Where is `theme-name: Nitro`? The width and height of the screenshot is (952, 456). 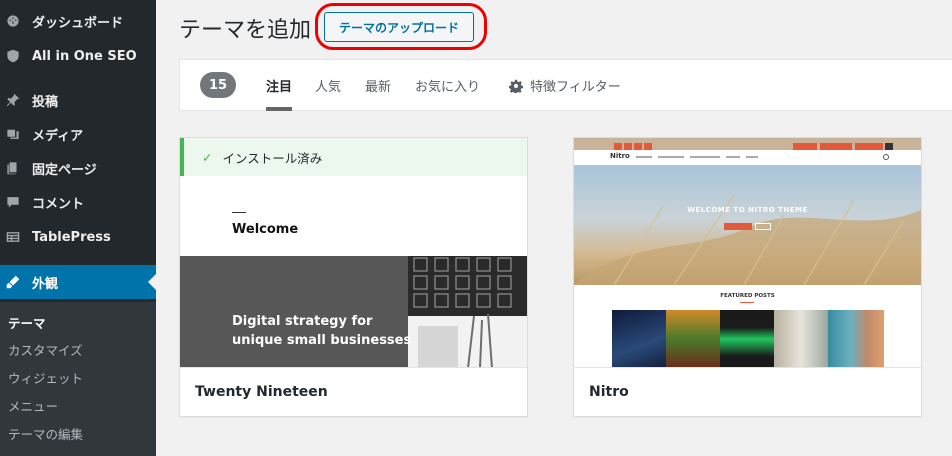 theme-name: Nitro is located at coordinates (747, 391).